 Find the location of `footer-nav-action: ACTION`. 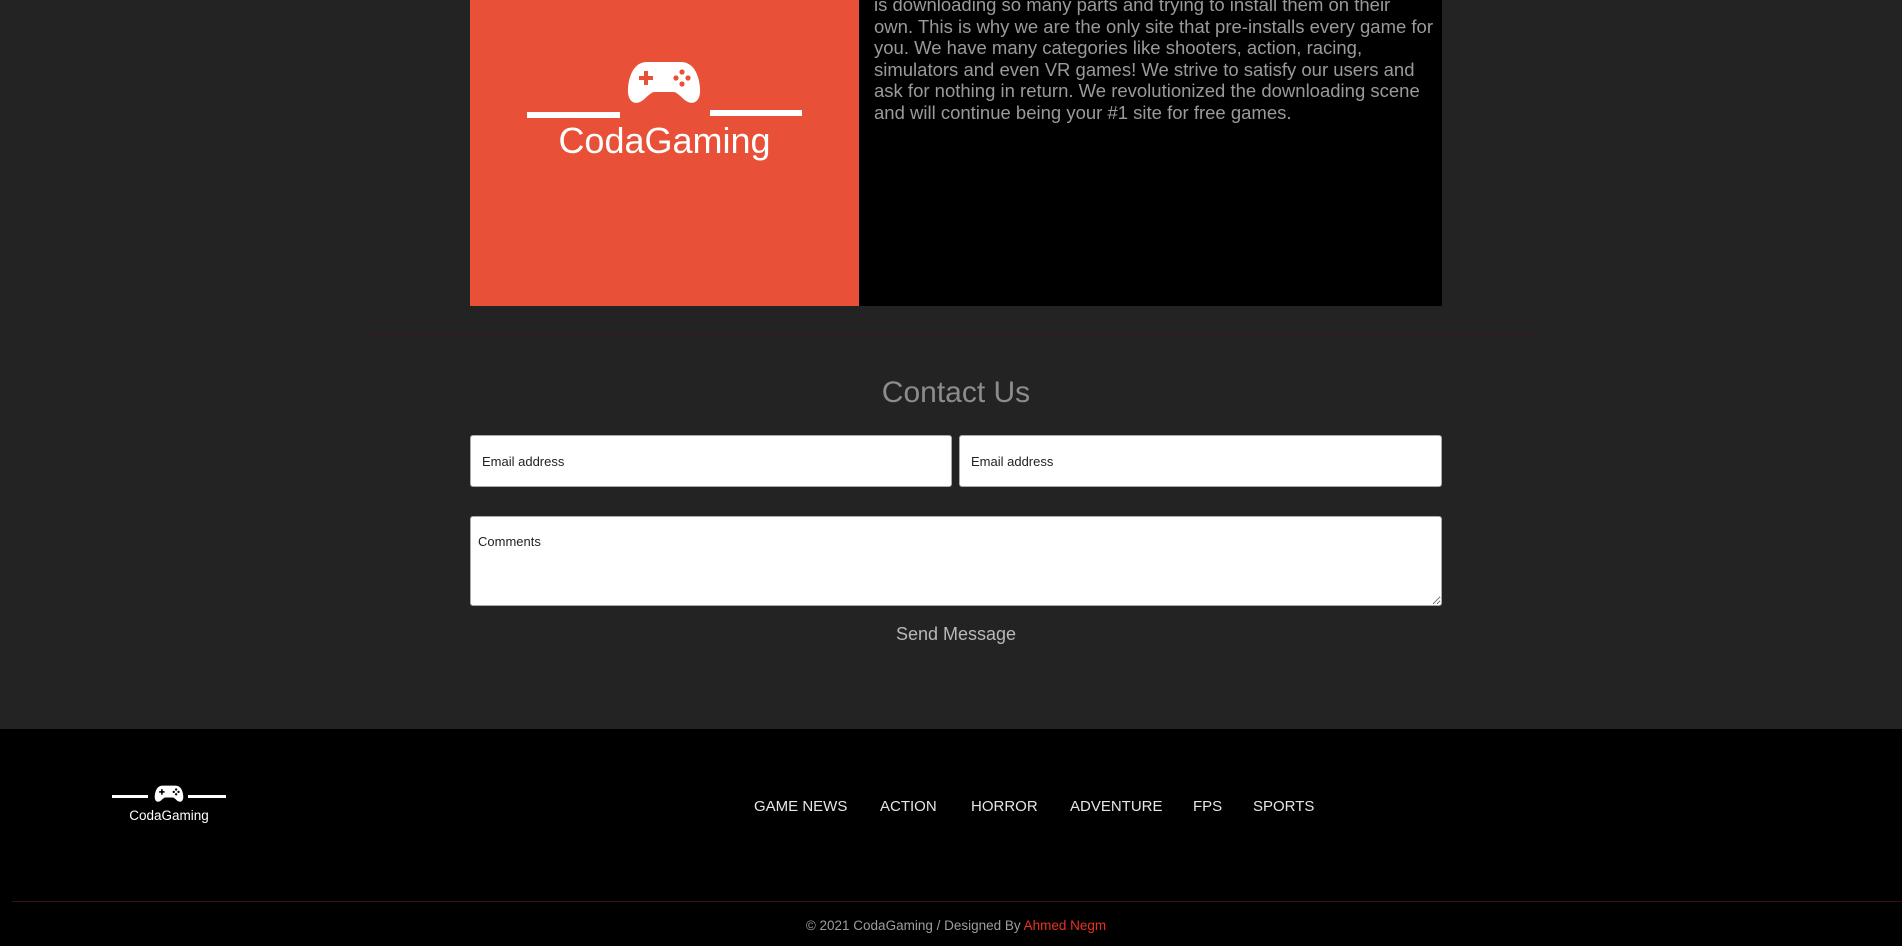

footer-nav-action: ACTION is located at coordinates (908, 806).